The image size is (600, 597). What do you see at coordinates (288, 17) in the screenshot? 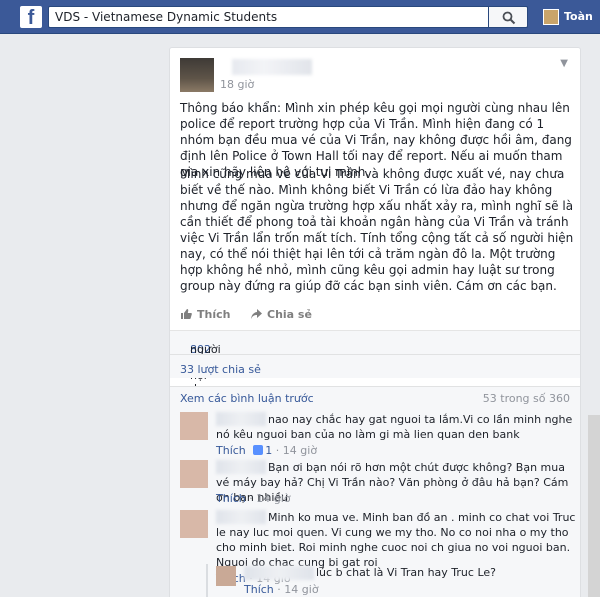
I see `search-input: VDS - Vietnamese Dynamic Students` at bounding box center [288, 17].